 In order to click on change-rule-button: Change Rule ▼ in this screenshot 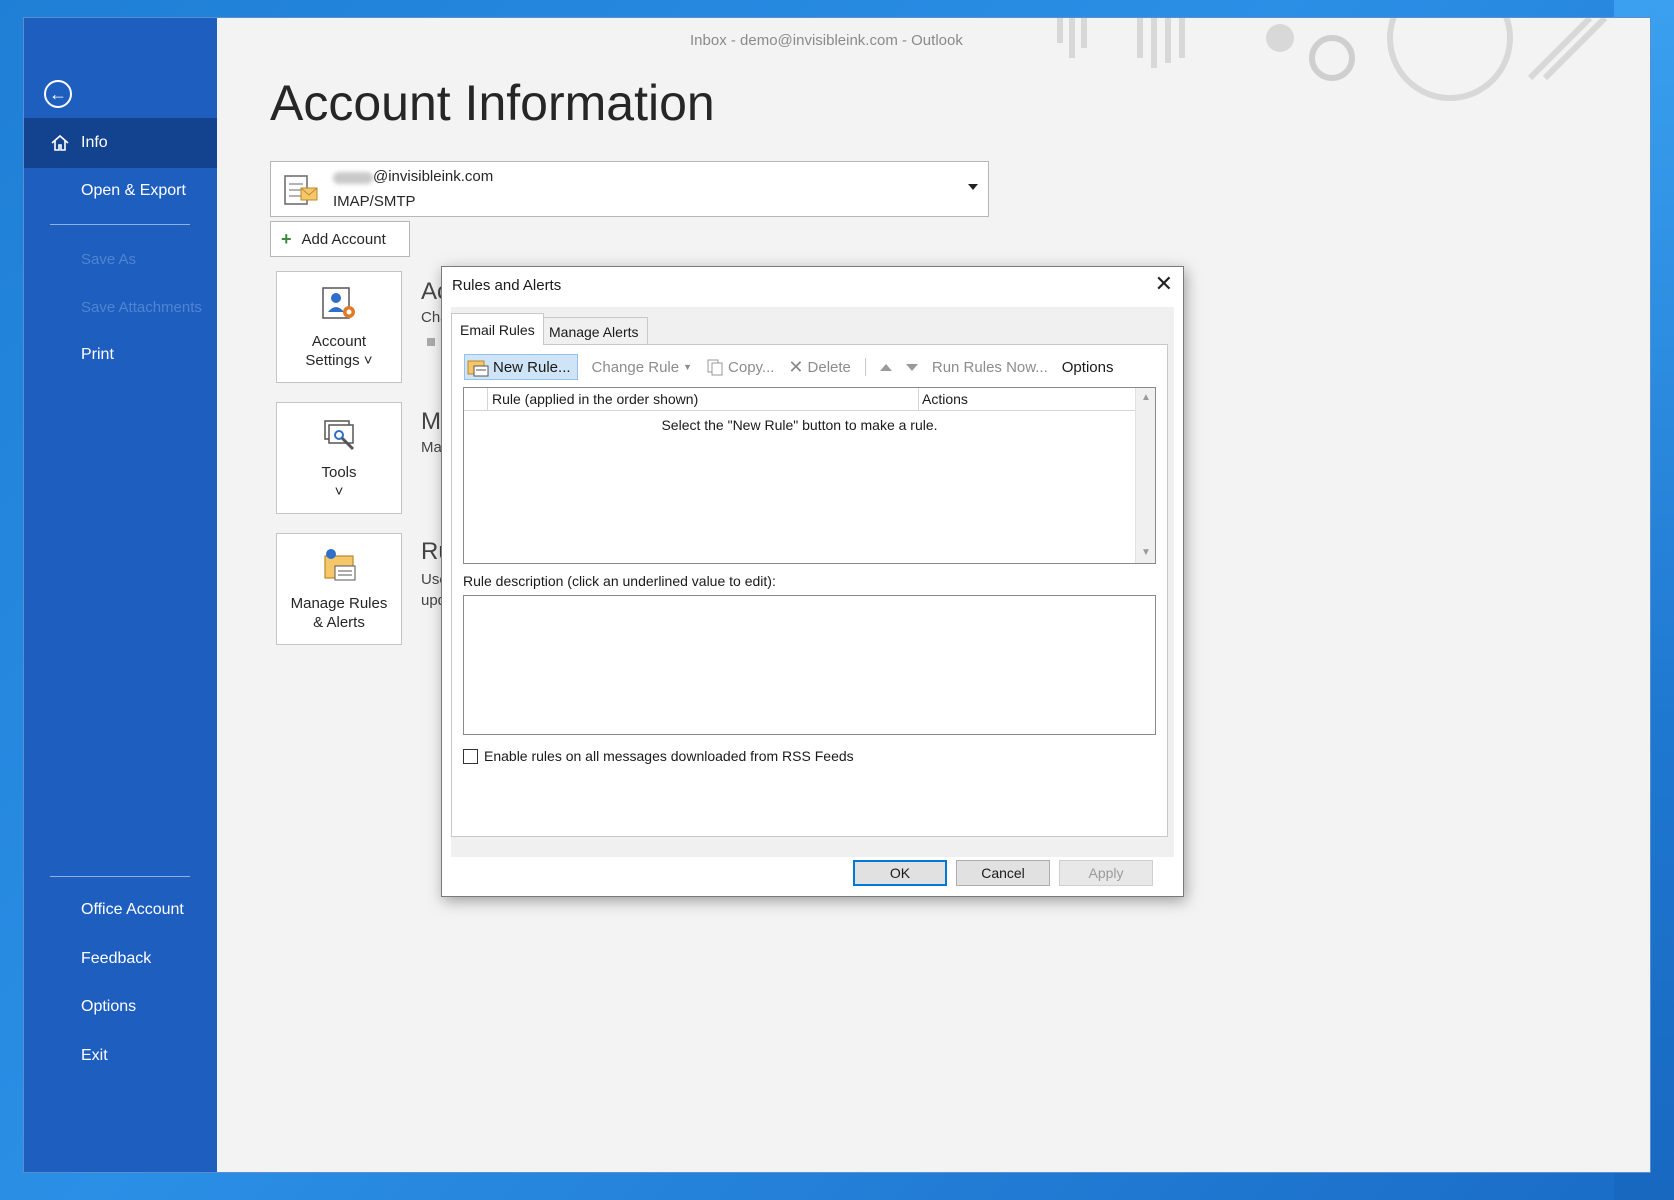, I will do `click(642, 367)`.